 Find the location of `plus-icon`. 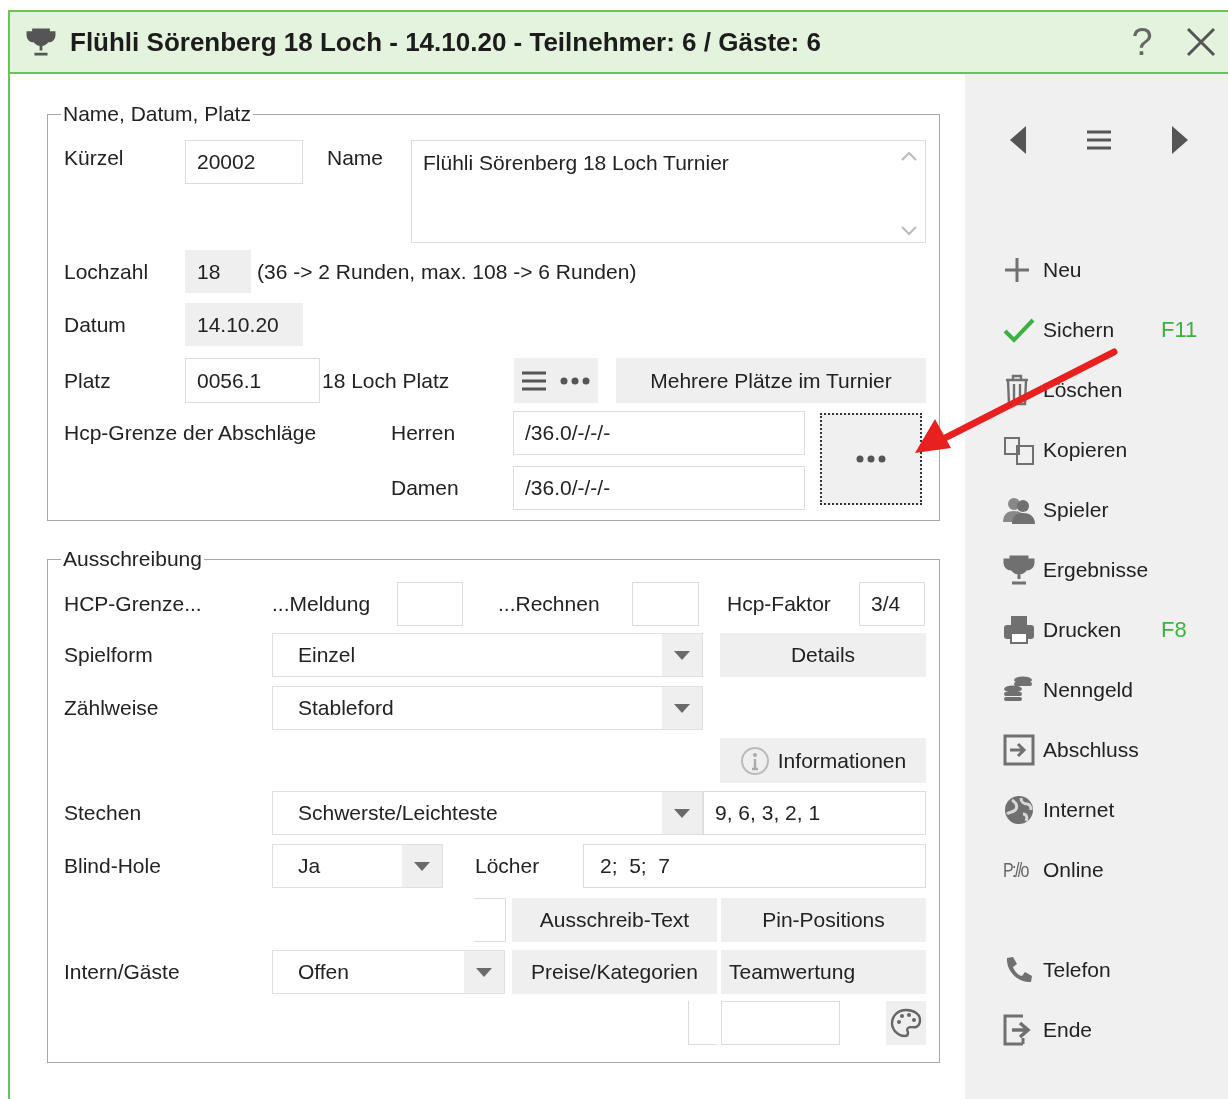

plus-icon is located at coordinates (1017, 270).